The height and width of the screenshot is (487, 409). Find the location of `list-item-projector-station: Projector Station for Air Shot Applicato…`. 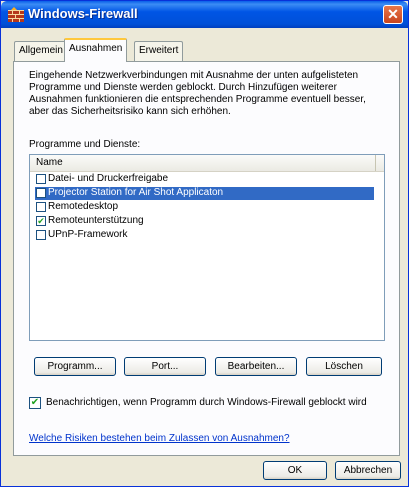

list-item-projector-station: Projector Station for Air Shot Applicato… is located at coordinates (204, 193).